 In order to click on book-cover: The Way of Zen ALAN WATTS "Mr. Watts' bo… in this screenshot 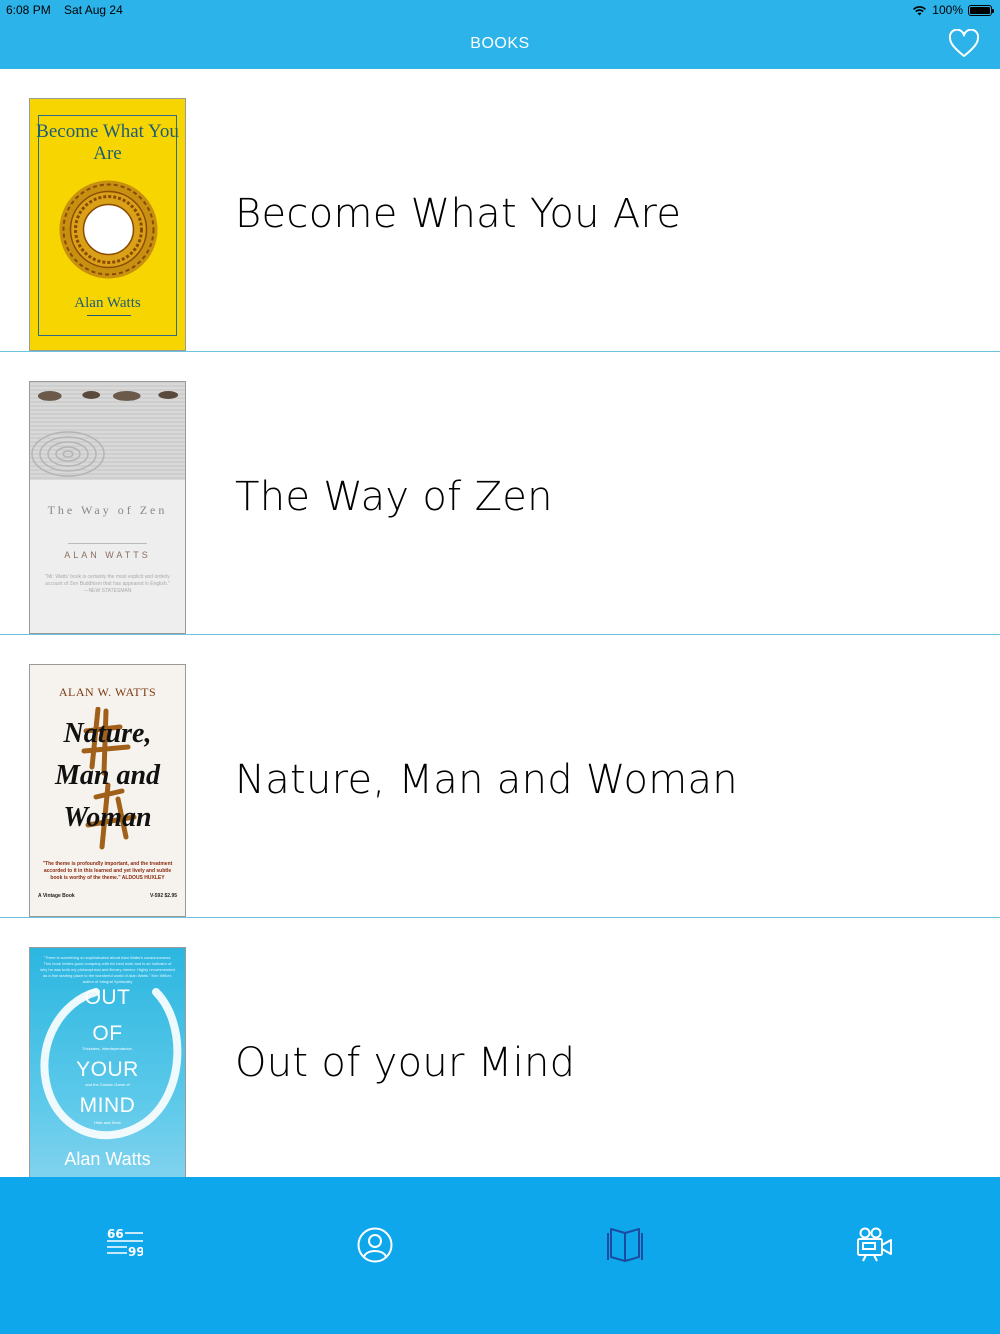, I will do `click(107, 507)`.